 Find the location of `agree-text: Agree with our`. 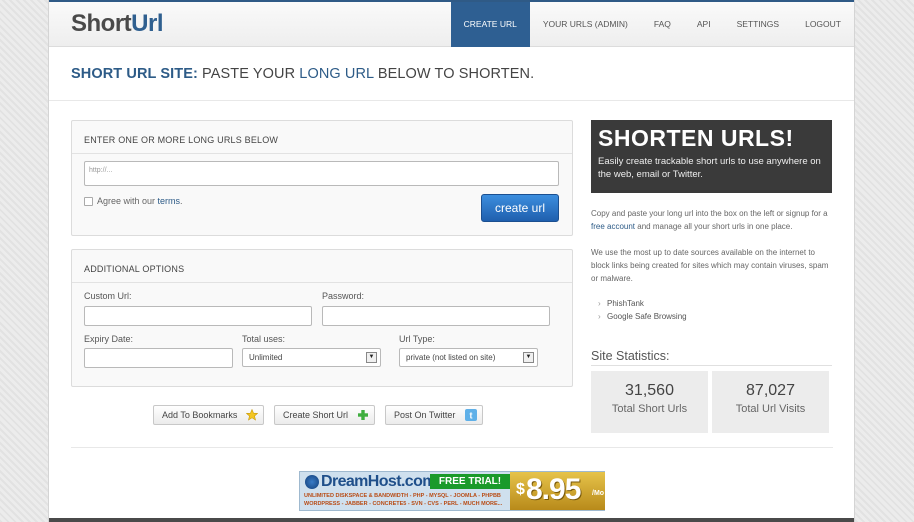

agree-text: Agree with our is located at coordinates (127, 201).